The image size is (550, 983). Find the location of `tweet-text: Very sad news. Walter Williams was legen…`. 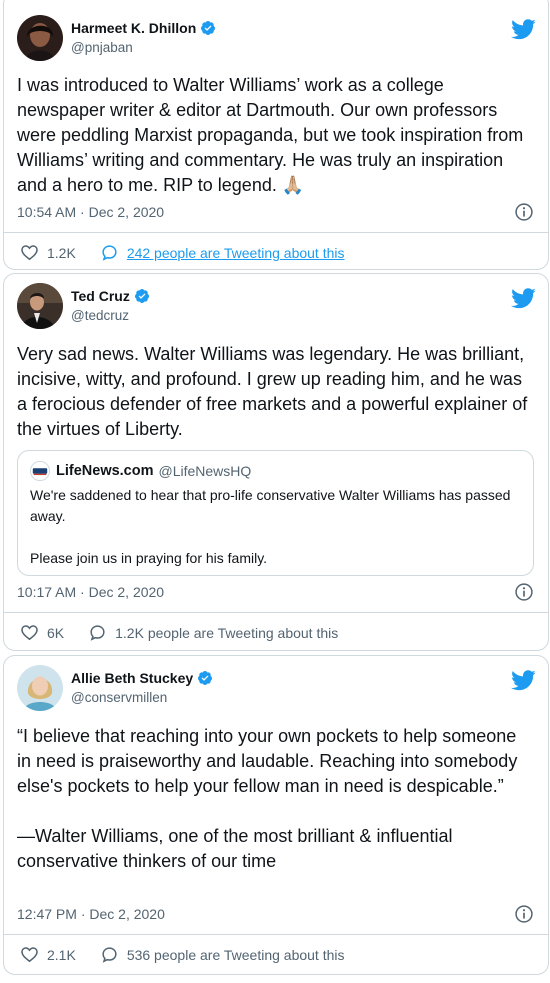

tweet-text: Very sad news. Walter Williams was legen… is located at coordinates (275, 391).